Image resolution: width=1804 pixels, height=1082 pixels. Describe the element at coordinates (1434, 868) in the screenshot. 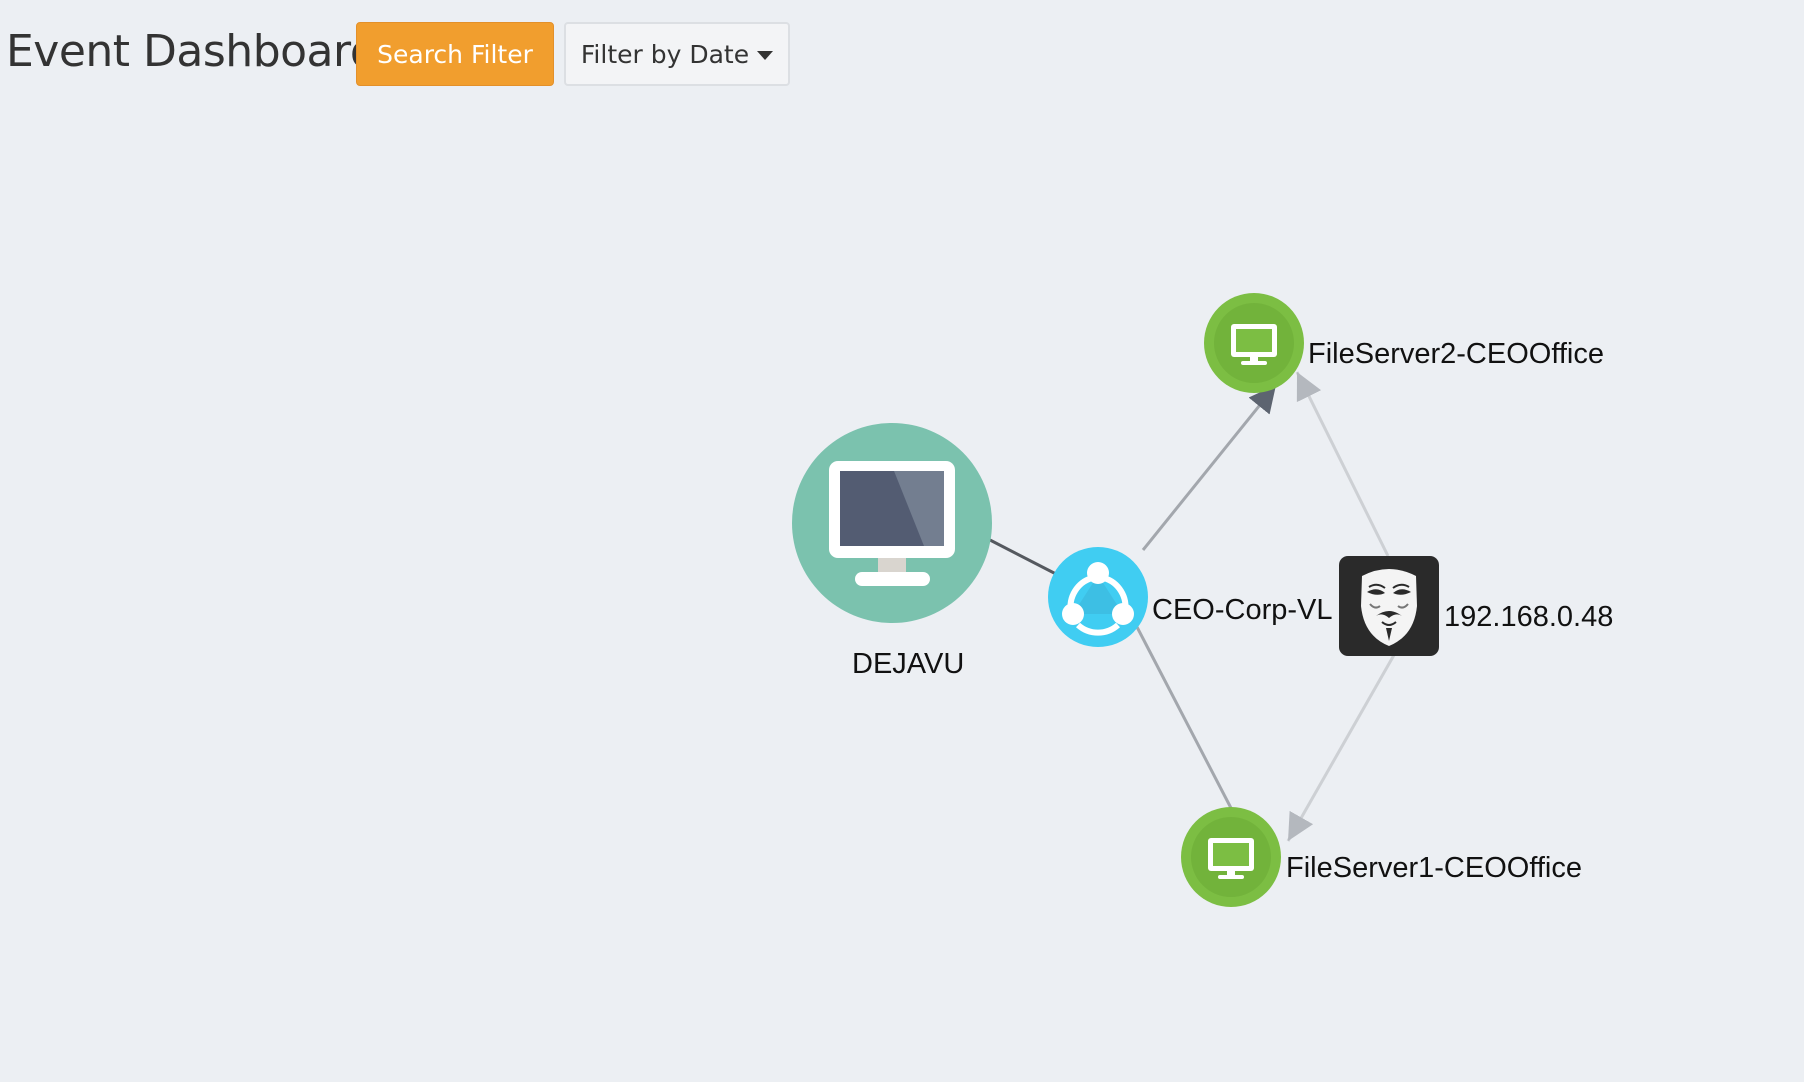

I see `node-label-fileserver1: FileServer1-CEOOffice` at that location.